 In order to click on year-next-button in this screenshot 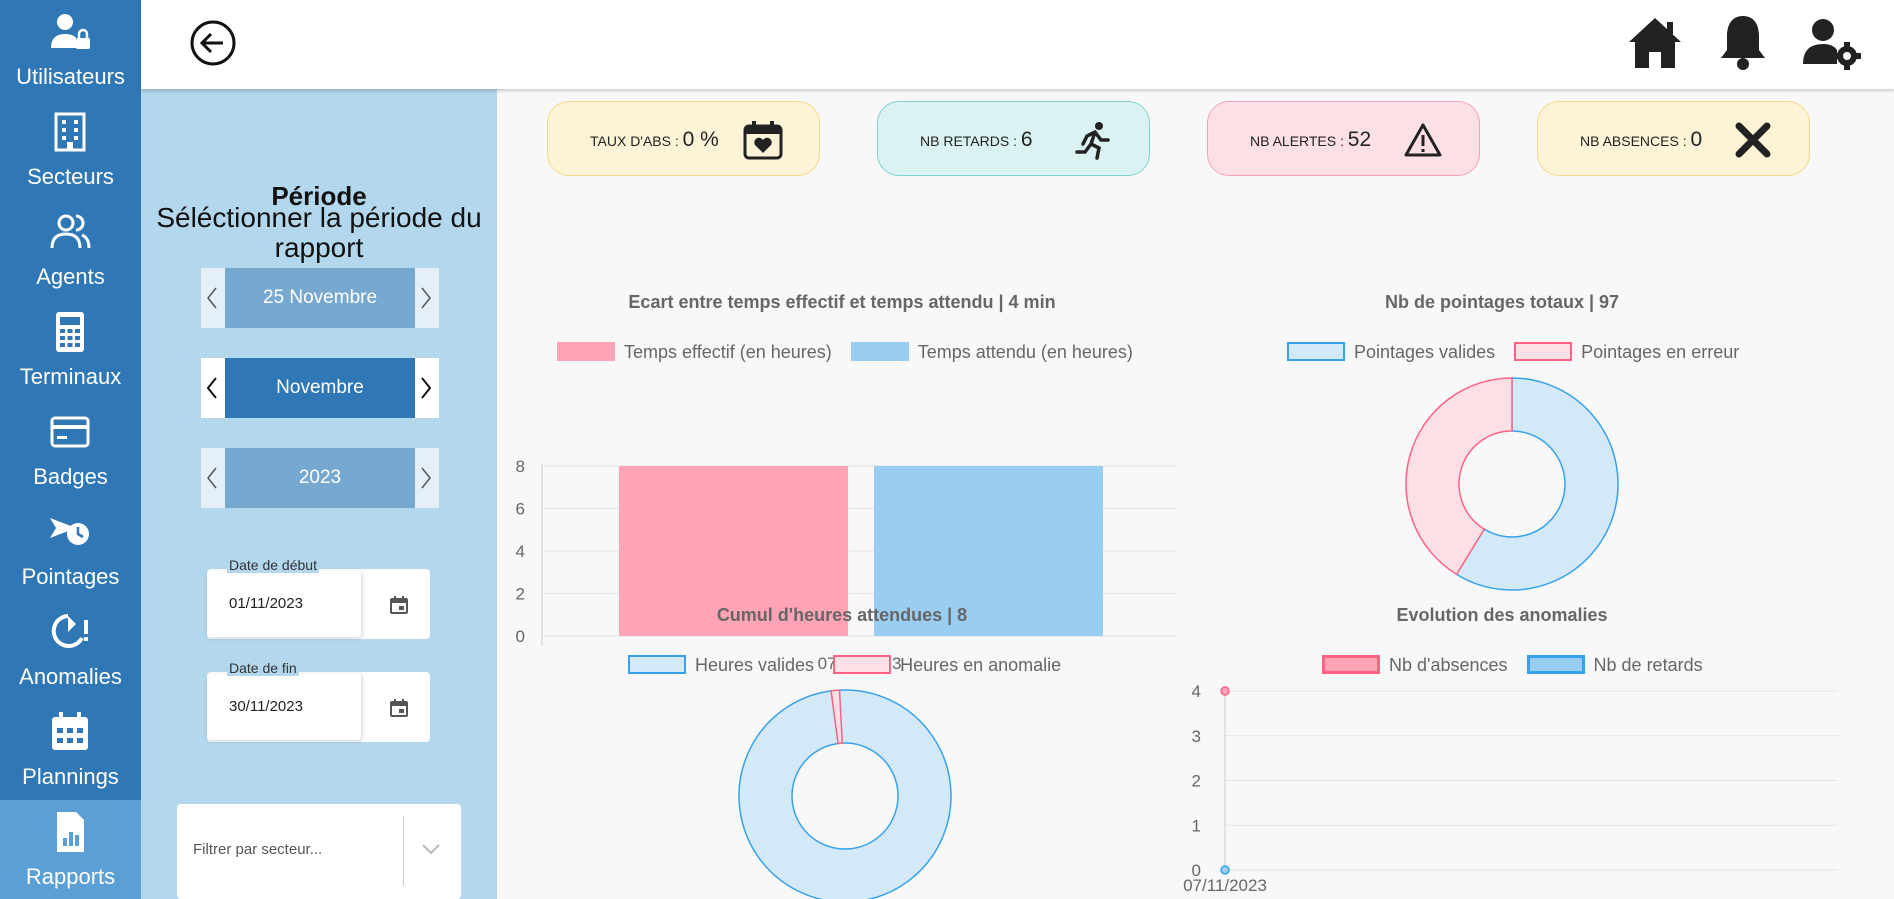, I will do `click(427, 478)`.